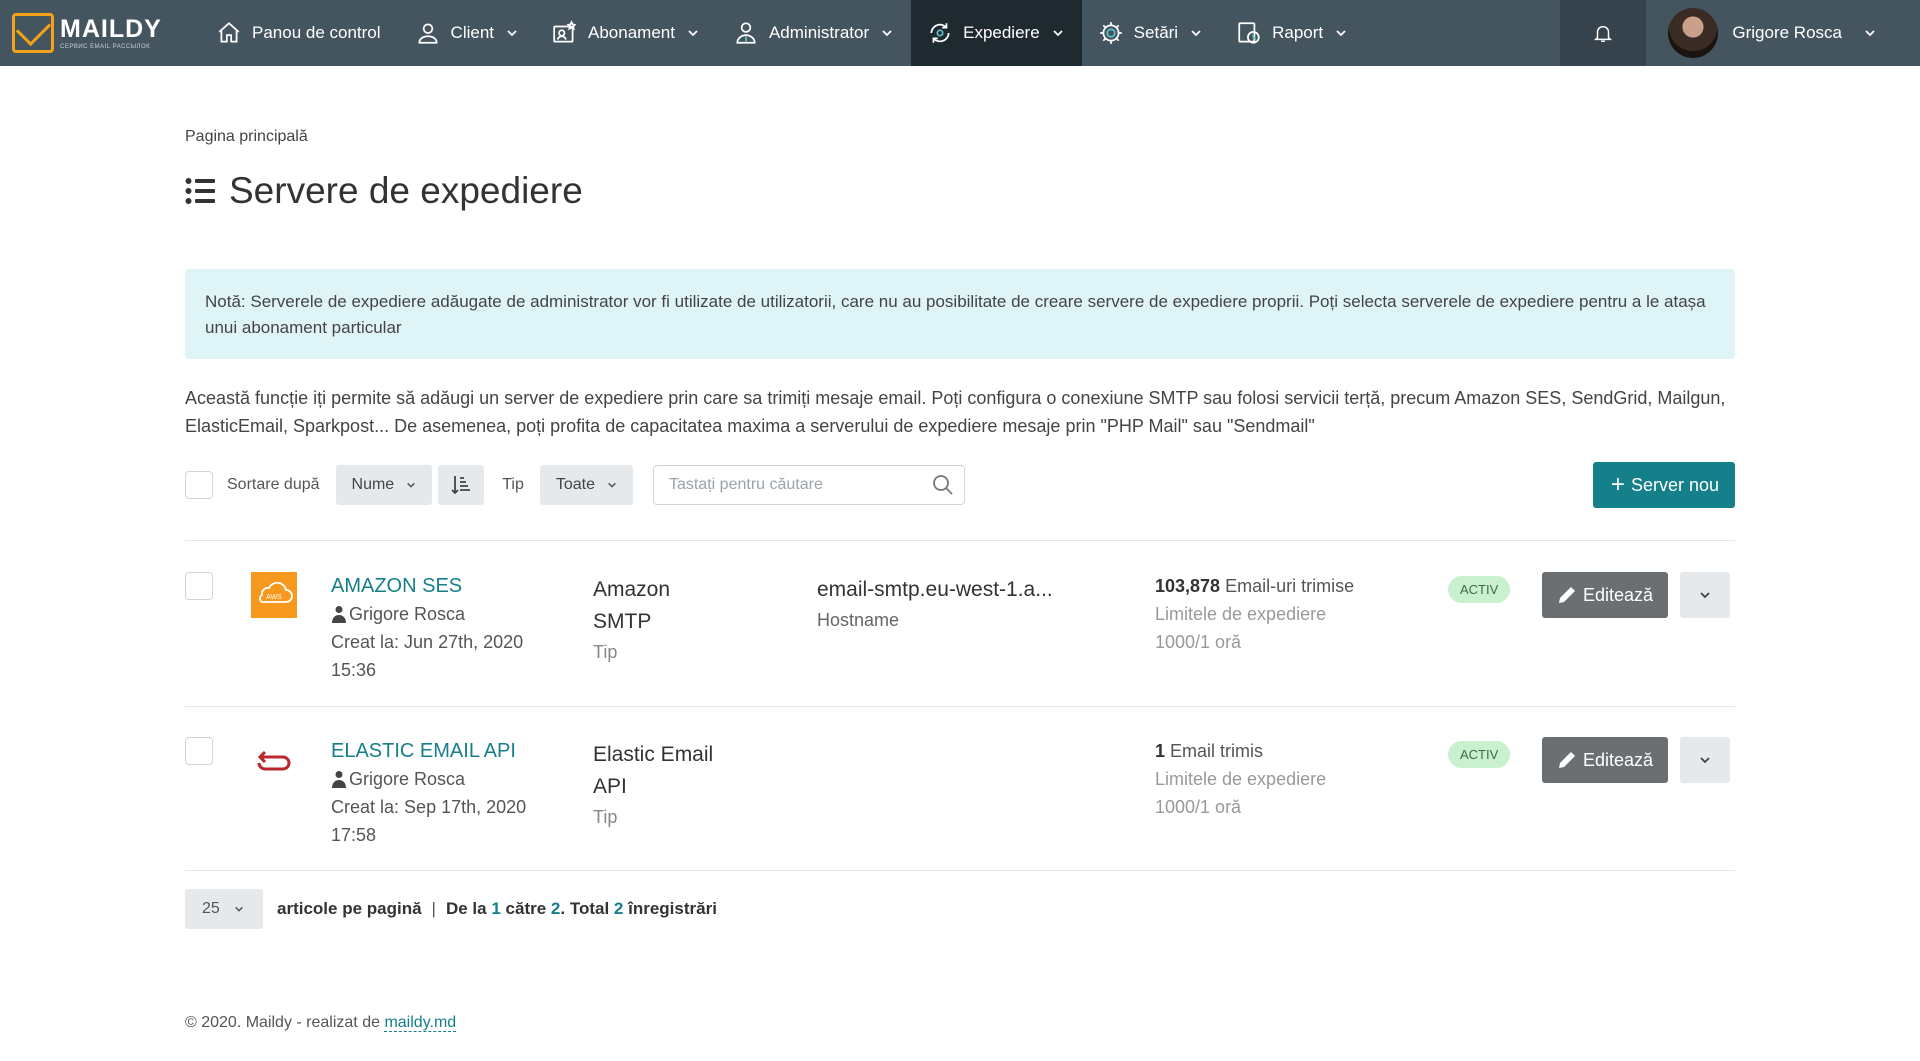  I want to click on envelope-logo-icon, so click(33, 33).